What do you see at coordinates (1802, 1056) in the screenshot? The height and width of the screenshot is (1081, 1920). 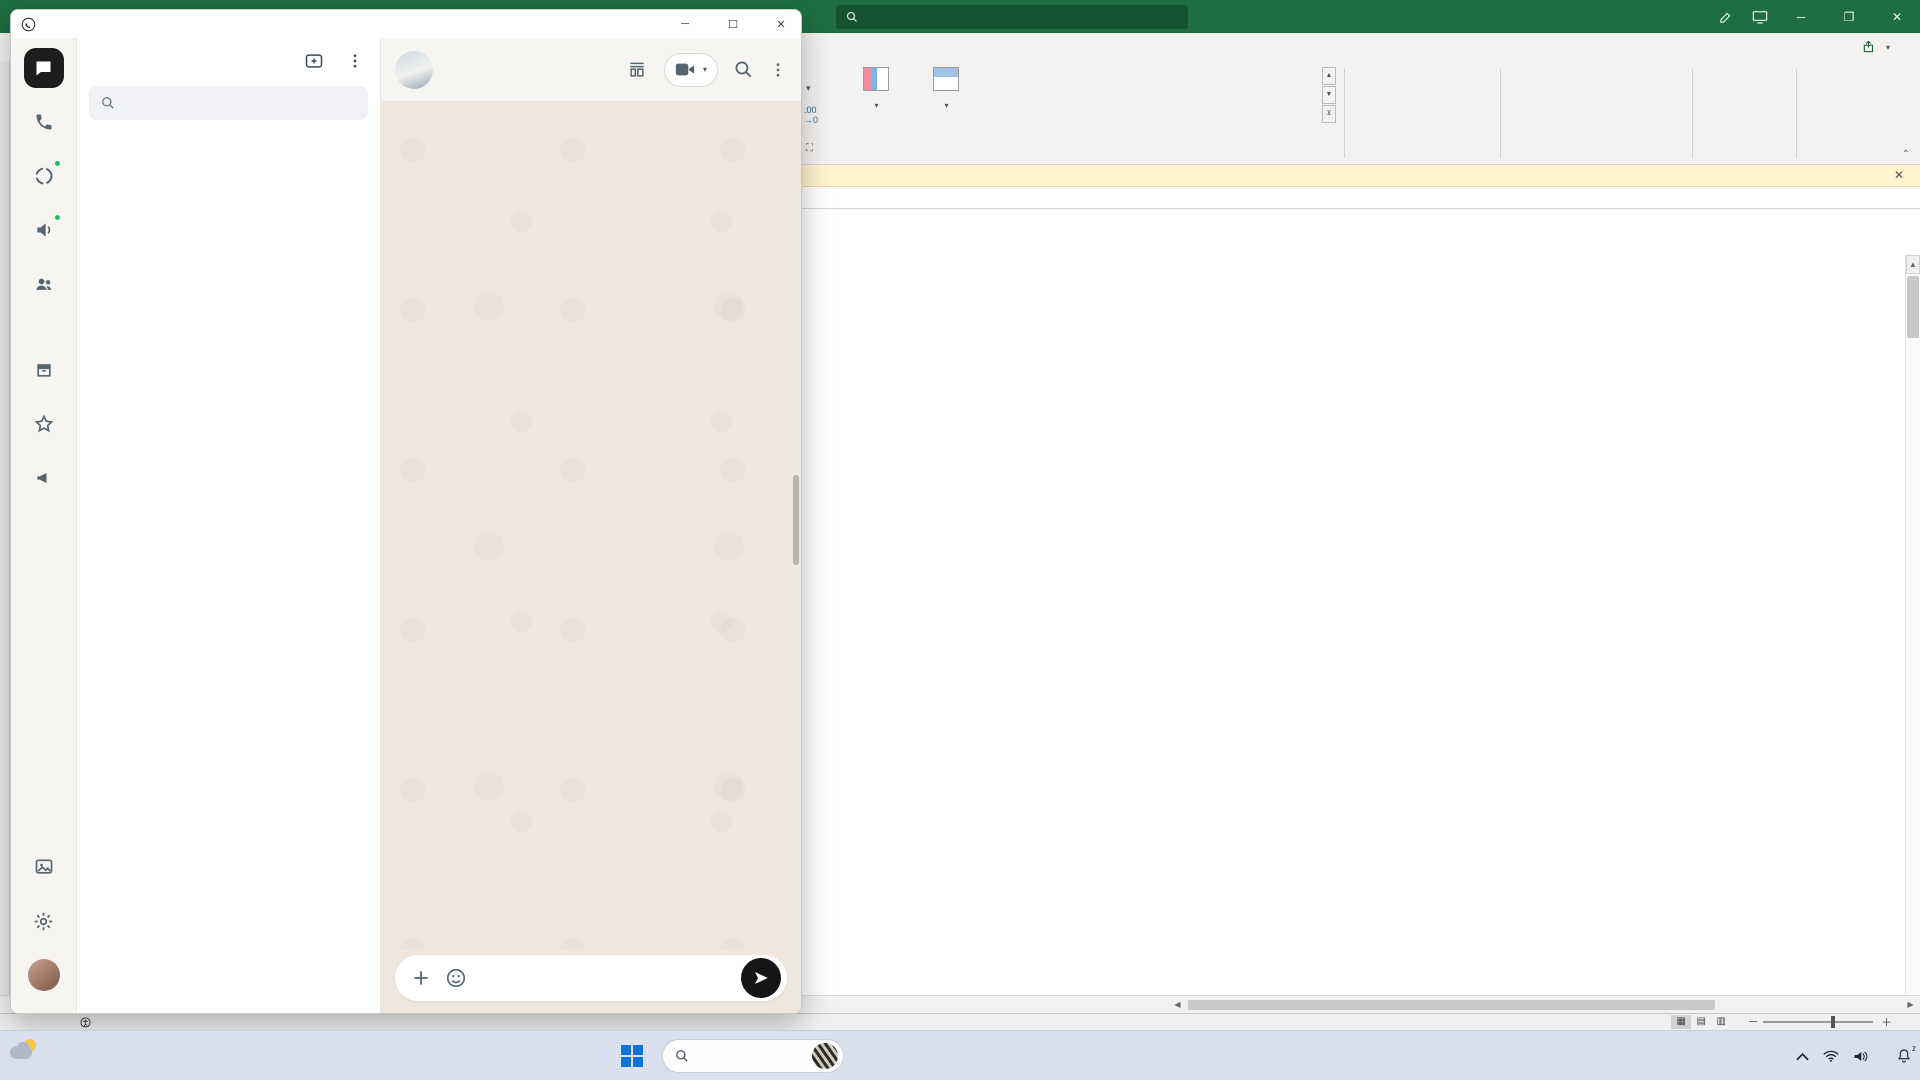 I see `tray-chevron-icon` at bounding box center [1802, 1056].